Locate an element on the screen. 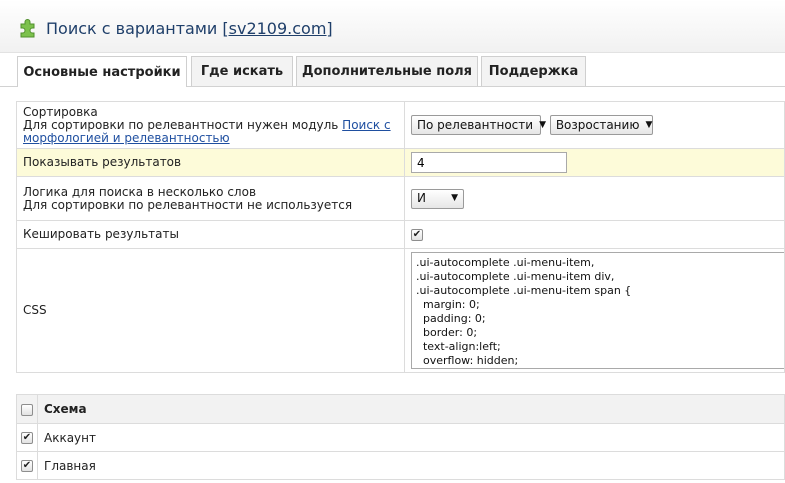 The width and height of the screenshot is (785, 483). select-all-cell is located at coordinates (27, 409).